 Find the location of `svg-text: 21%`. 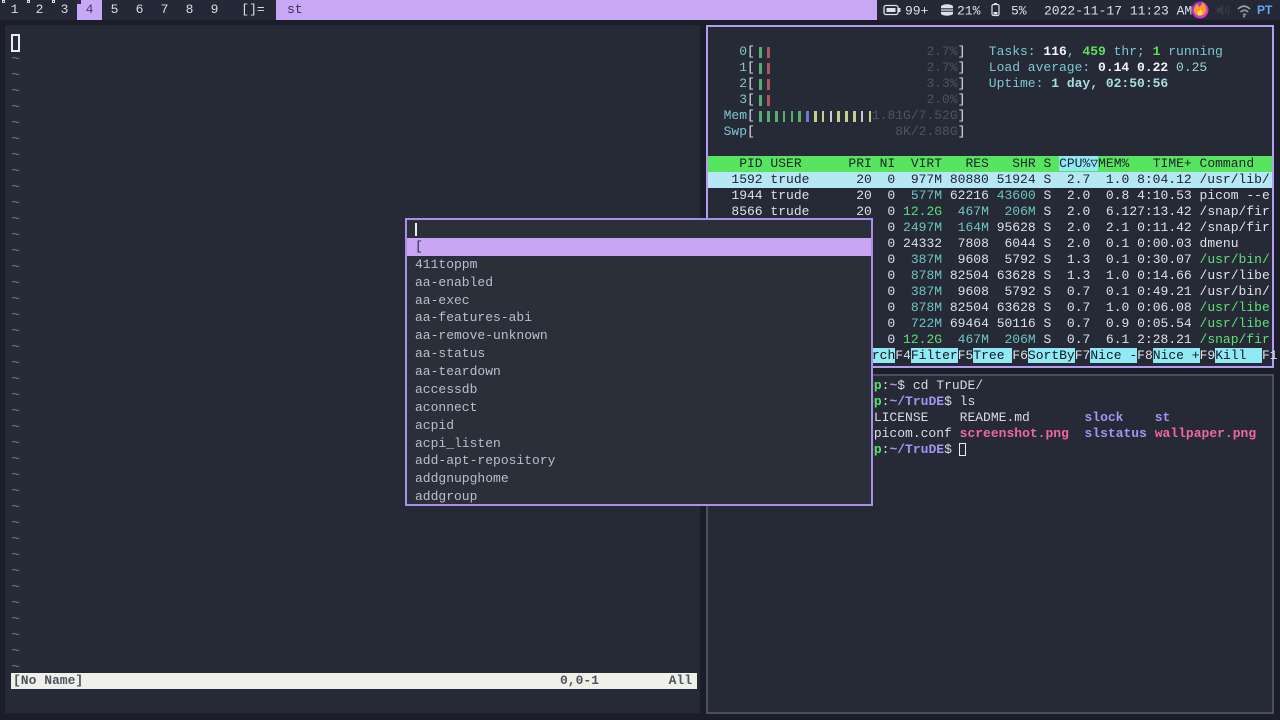

svg-text: 21% is located at coordinates (969, 11).